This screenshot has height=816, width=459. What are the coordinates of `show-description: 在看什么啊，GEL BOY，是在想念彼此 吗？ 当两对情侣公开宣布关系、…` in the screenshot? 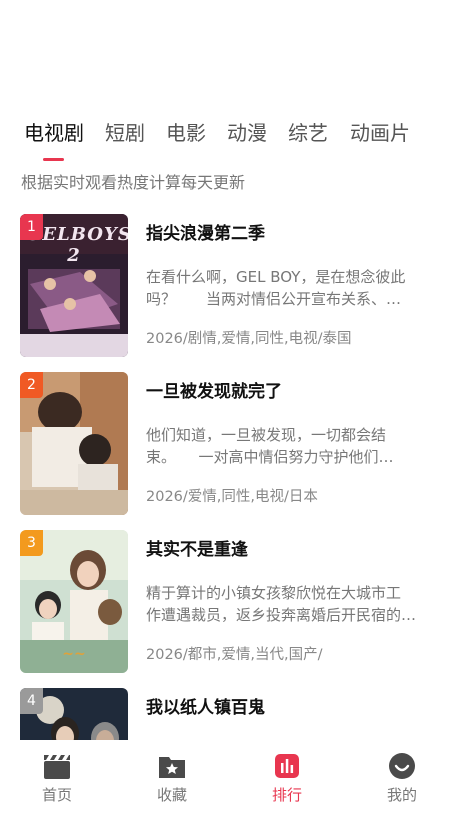 It's located at (276, 288).